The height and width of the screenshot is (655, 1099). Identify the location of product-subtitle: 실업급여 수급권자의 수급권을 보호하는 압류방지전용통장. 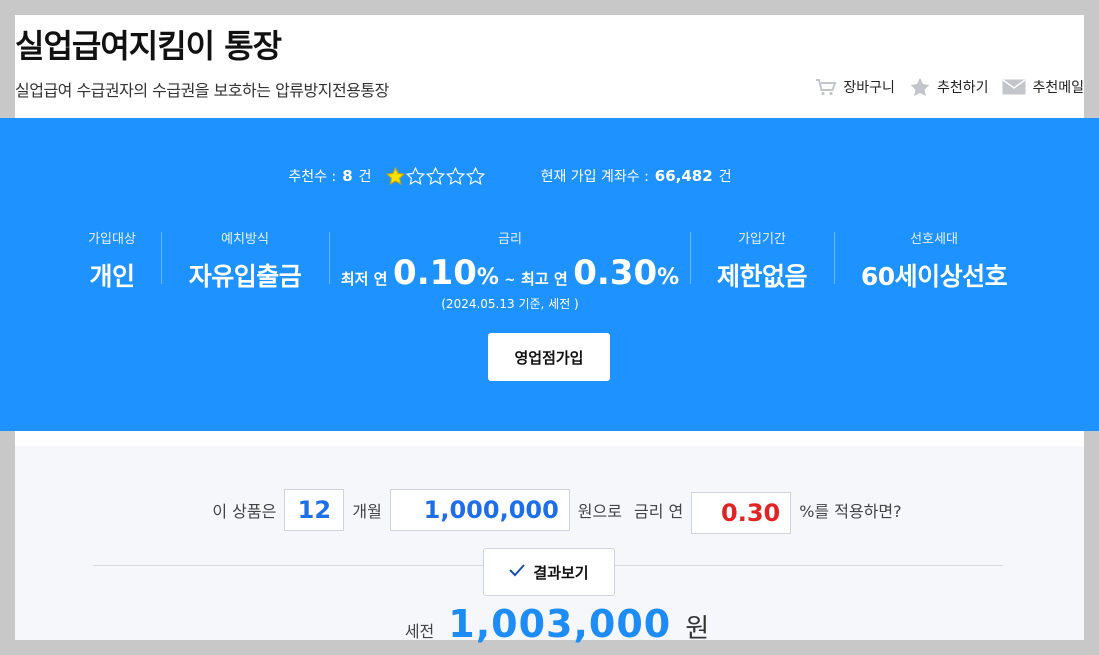
(202, 90).